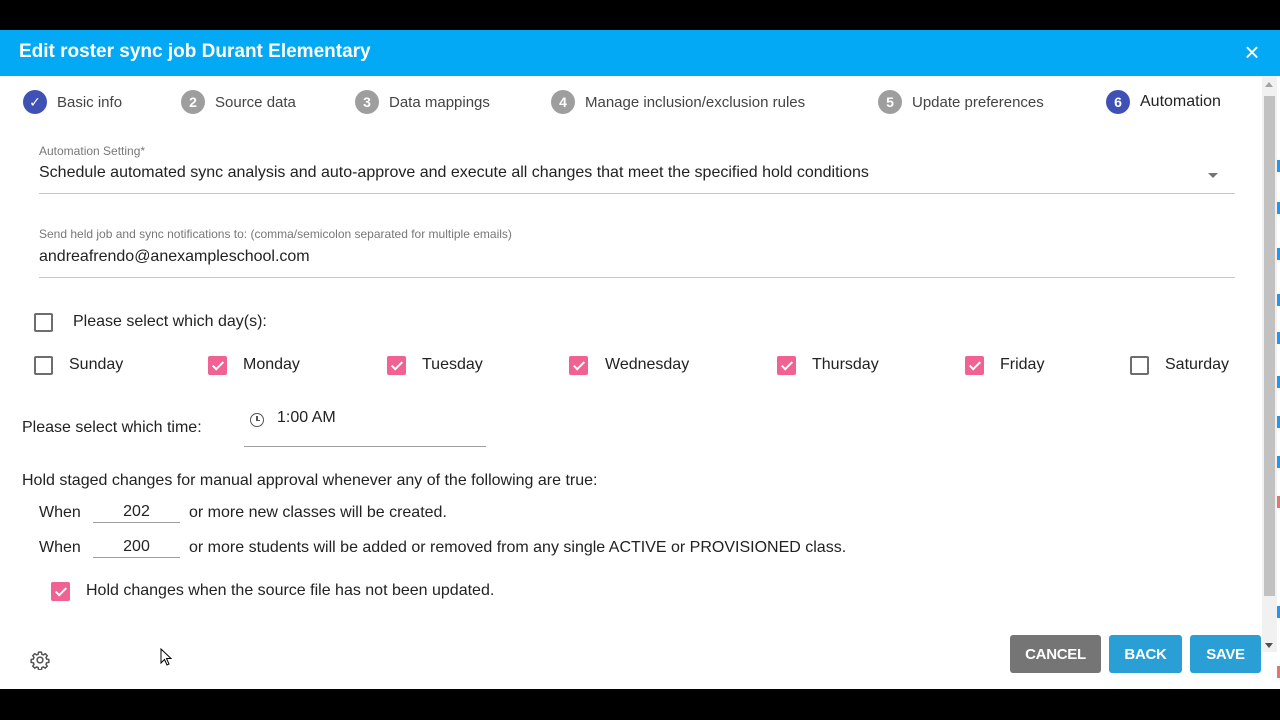 This screenshot has height=720, width=1280. Describe the element at coordinates (1055, 654) in the screenshot. I see `cancel-button: CANCEL` at that location.